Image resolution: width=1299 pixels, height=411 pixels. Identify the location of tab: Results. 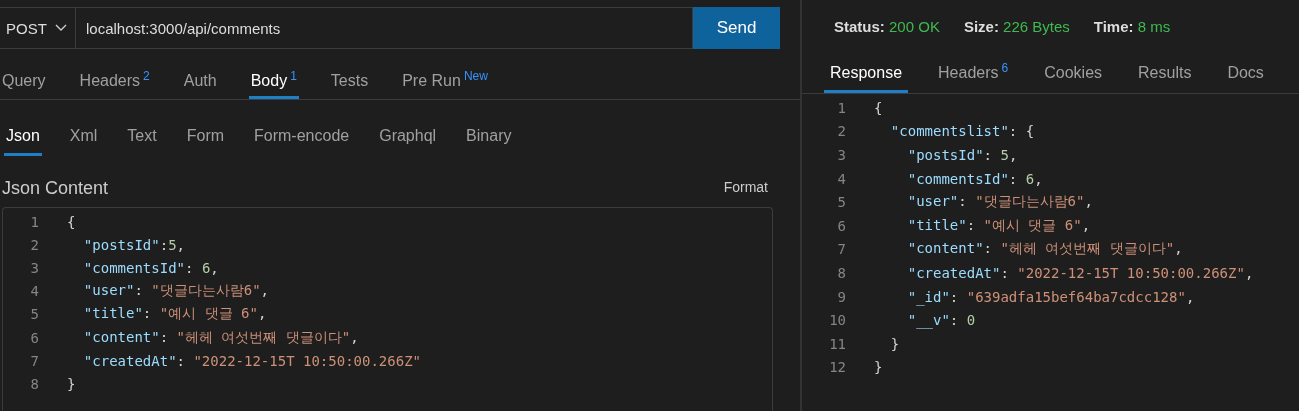
(1165, 78).